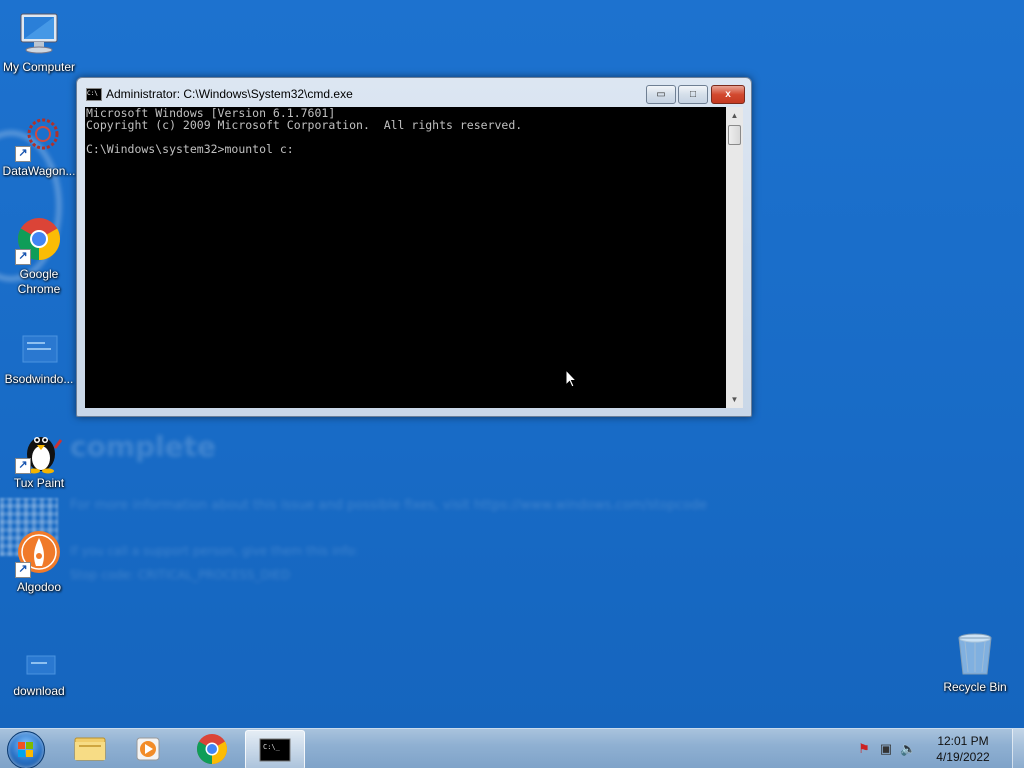 This screenshot has width=1024, height=768. Describe the element at coordinates (864, 749) in the screenshot. I see `action-center-flag-icon: ⚑` at that location.